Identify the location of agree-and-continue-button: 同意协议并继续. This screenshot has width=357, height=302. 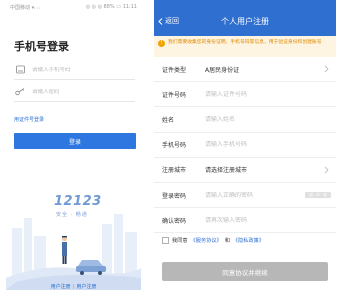
(245, 271).